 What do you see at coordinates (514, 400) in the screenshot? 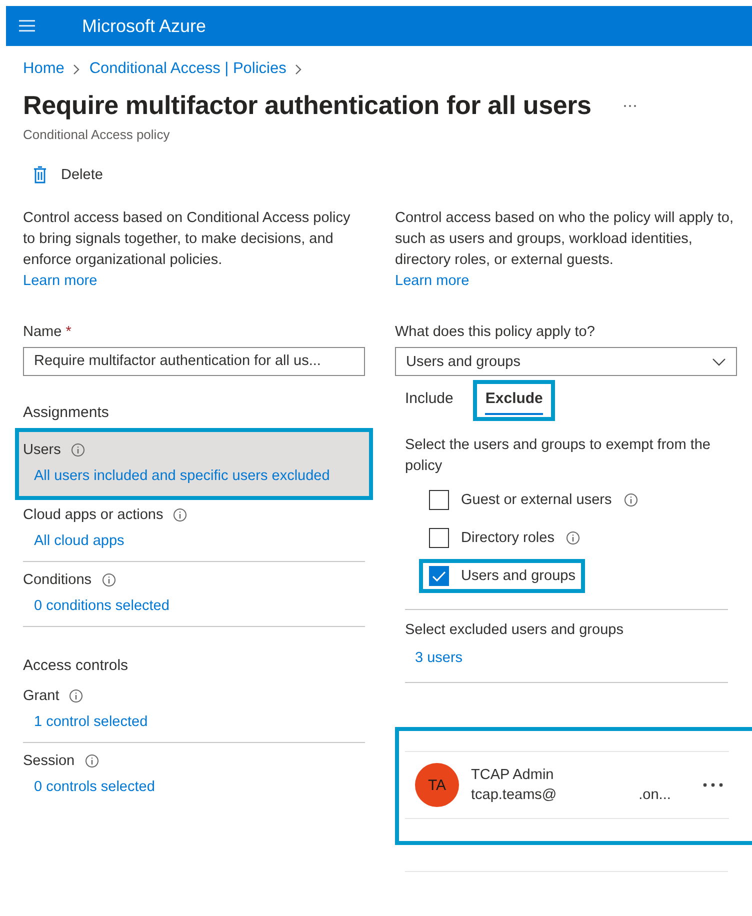
I see `tab: Exclude` at bounding box center [514, 400].